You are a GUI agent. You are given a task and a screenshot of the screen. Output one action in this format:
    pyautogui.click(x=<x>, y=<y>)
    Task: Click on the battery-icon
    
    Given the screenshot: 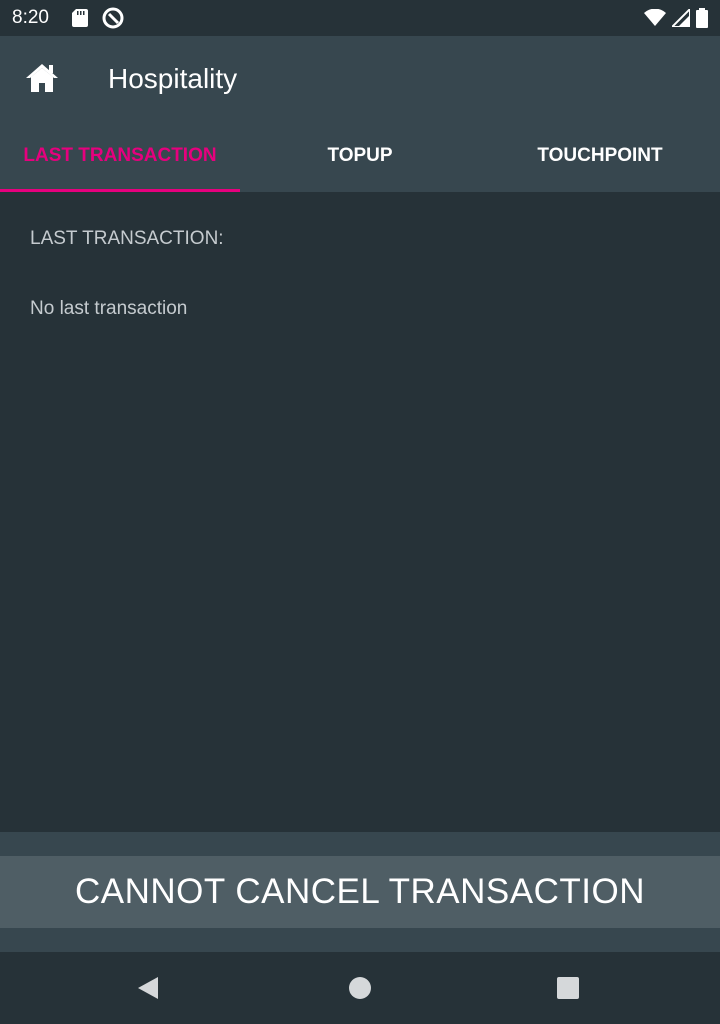 What is the action you would take?
    pyautogui.click(x=702, y=20)
    